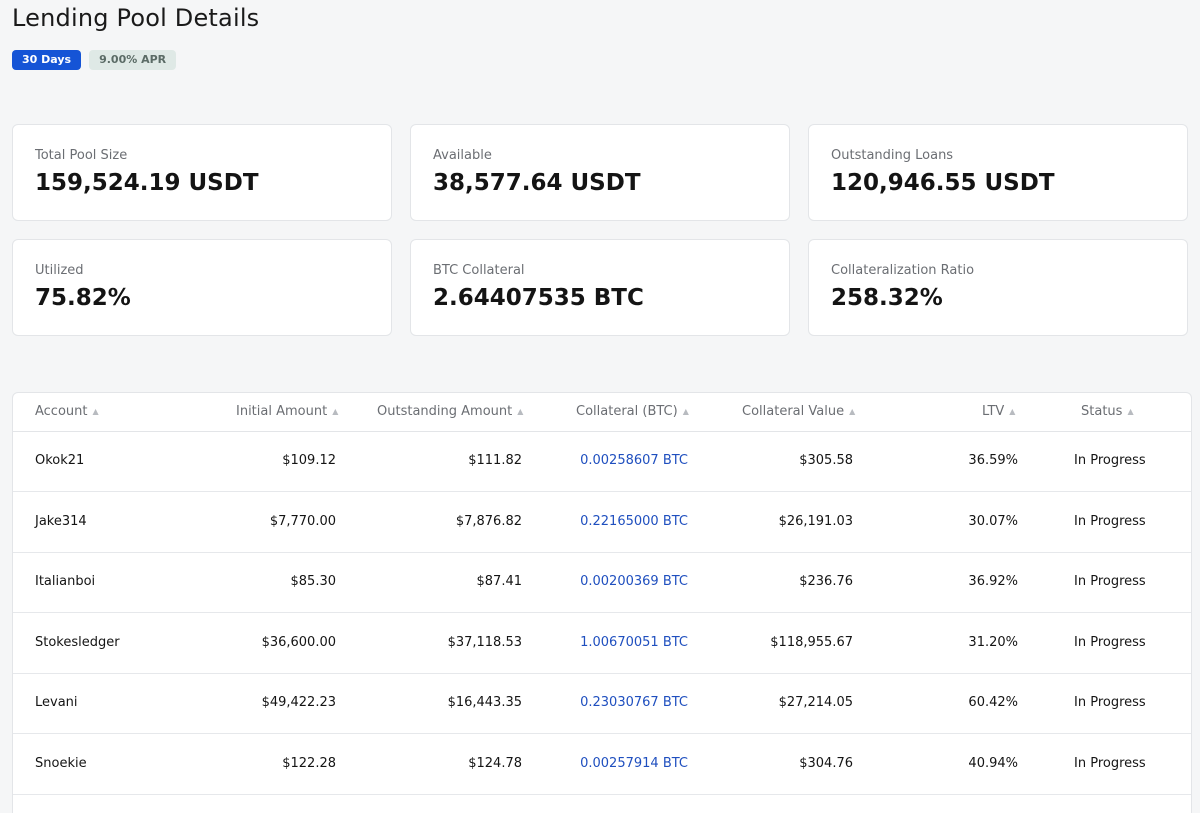  I want to click on badge-group: 30 Days 9.00% APR, so click(94, 60).